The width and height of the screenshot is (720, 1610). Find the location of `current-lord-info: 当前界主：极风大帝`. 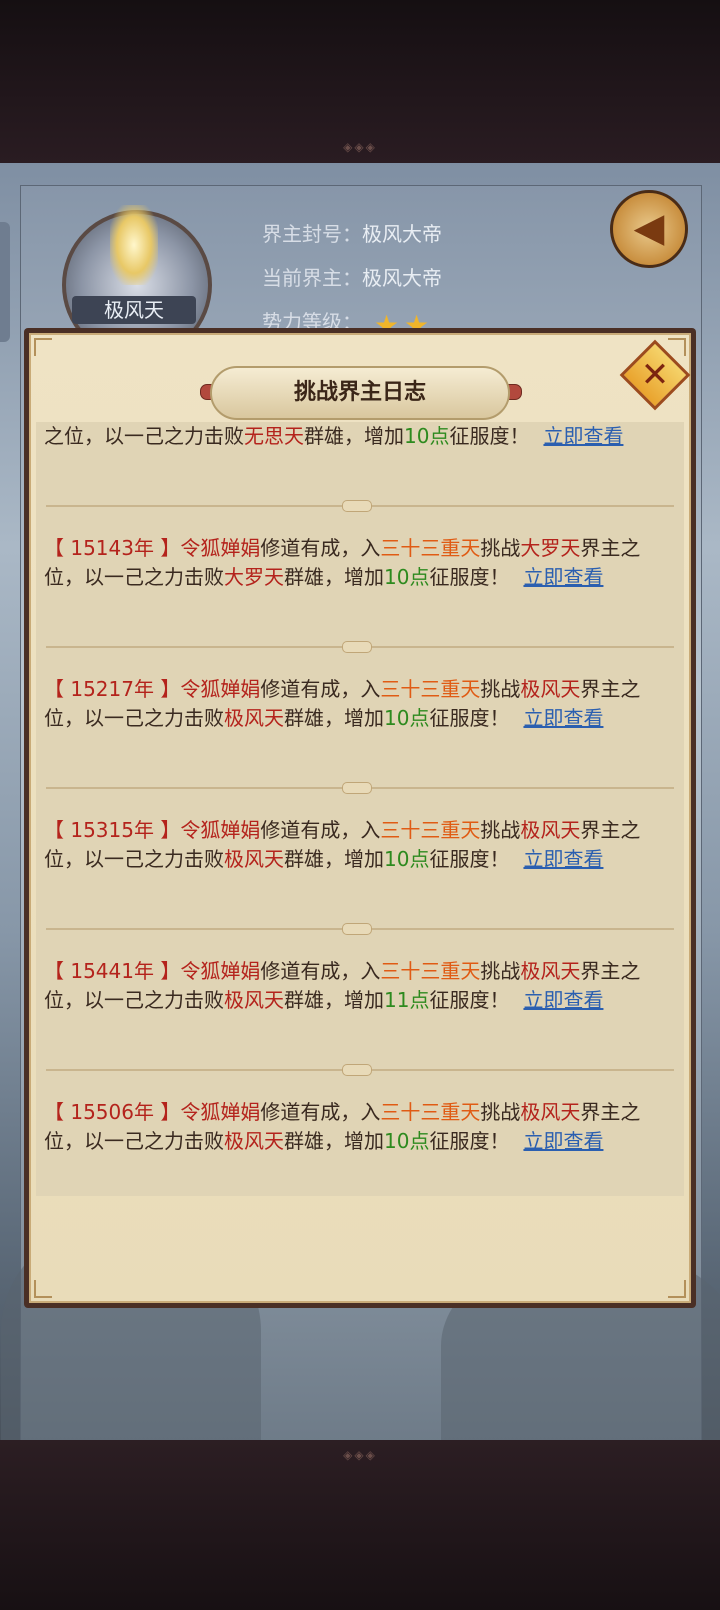

current-lord-info: 当前界主：极风大帝 is located at coordinates (352, 276).